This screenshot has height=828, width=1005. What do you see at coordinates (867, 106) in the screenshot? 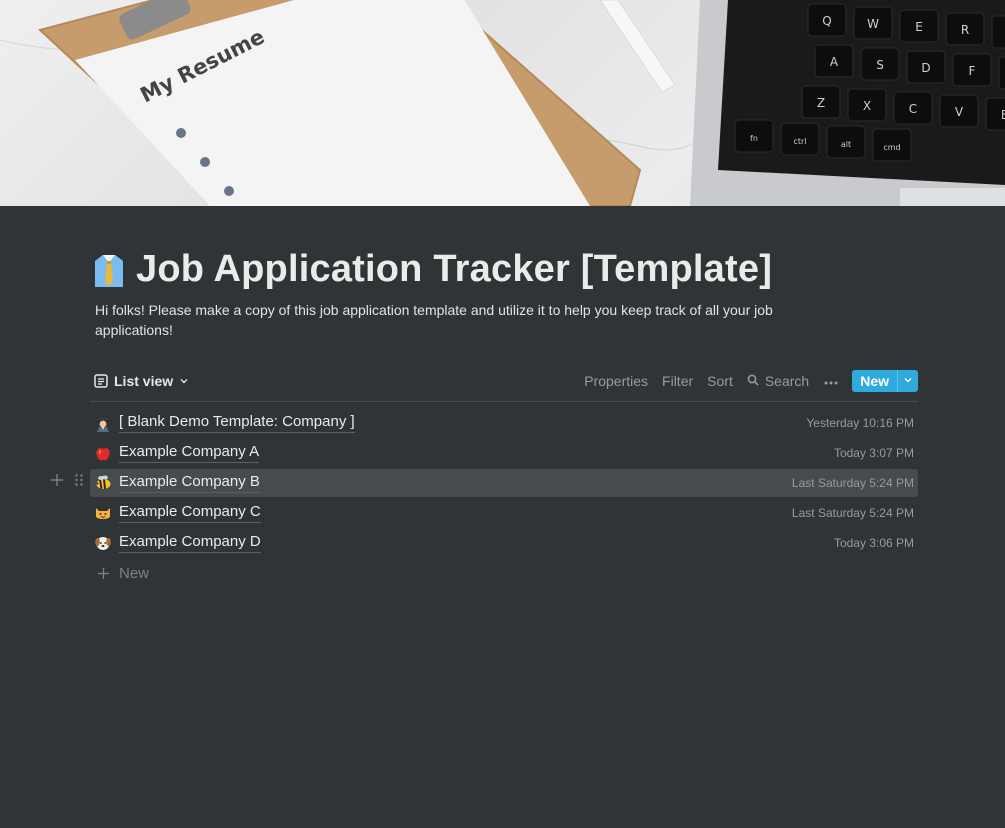
I see `keyboard-key-label: X` at bounding box center [867, 106].